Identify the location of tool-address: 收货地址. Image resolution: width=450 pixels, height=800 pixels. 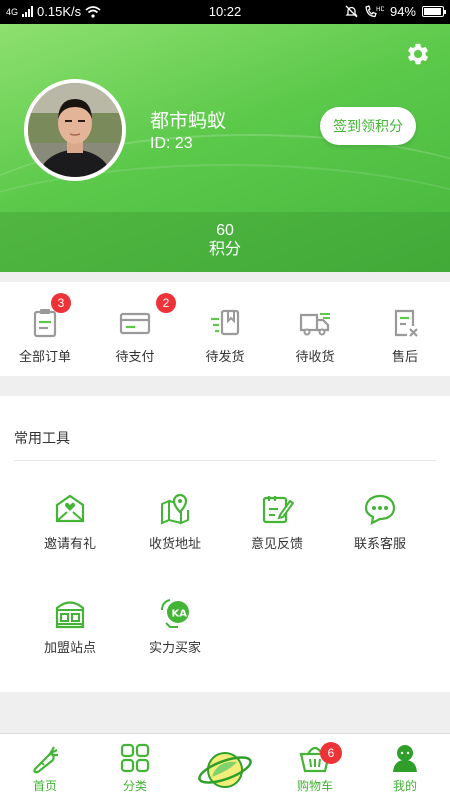
(175, 522).